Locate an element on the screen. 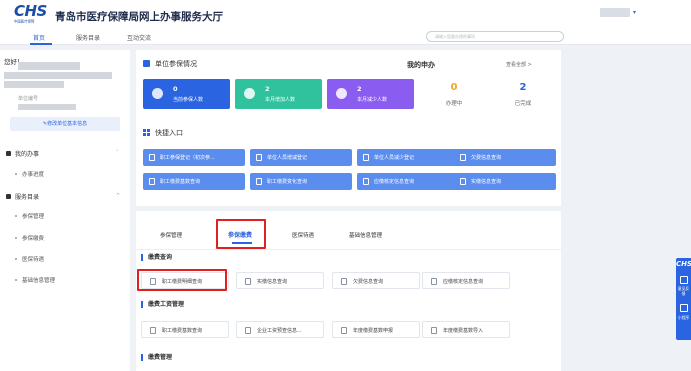 This screenshot has height=371, width=691. nav-home: 首页 is located at coordinates (39, 37).